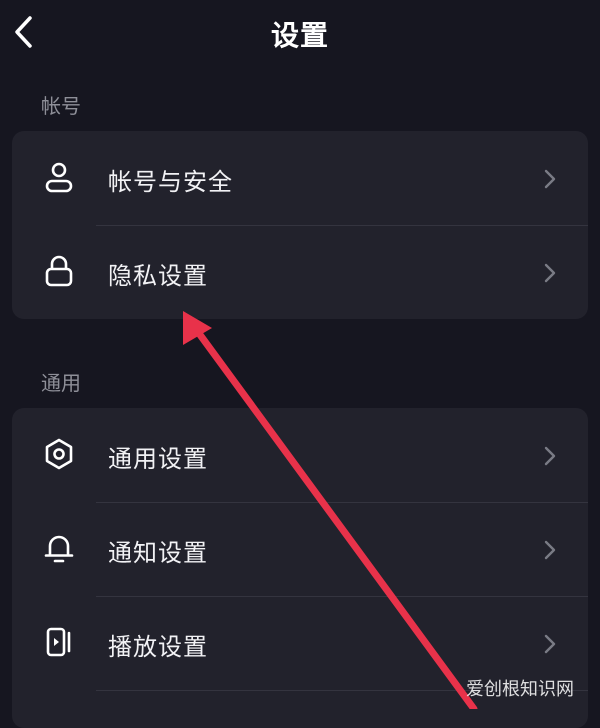 This screenshot has width=600, height=728. I want to click on gear-icon, so click(59, 454).